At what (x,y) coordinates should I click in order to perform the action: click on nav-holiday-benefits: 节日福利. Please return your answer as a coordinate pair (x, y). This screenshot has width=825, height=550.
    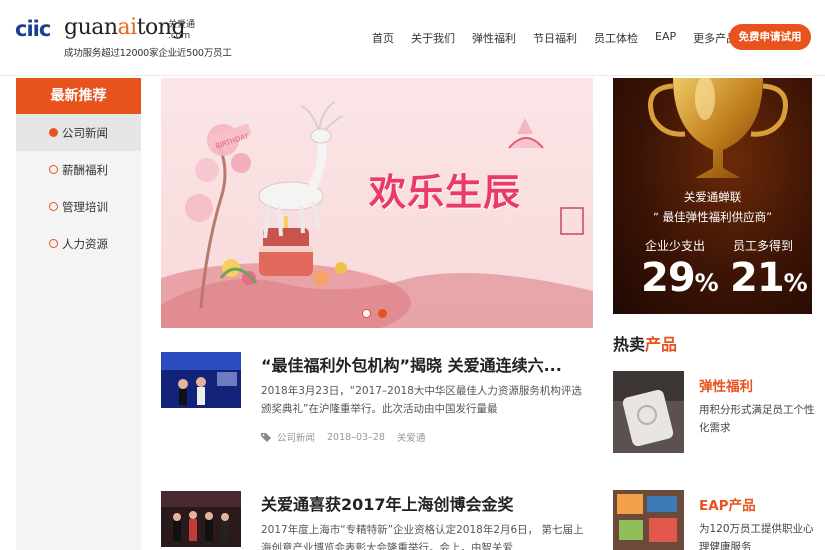
    Looking at the image, I should click on (555, 38).